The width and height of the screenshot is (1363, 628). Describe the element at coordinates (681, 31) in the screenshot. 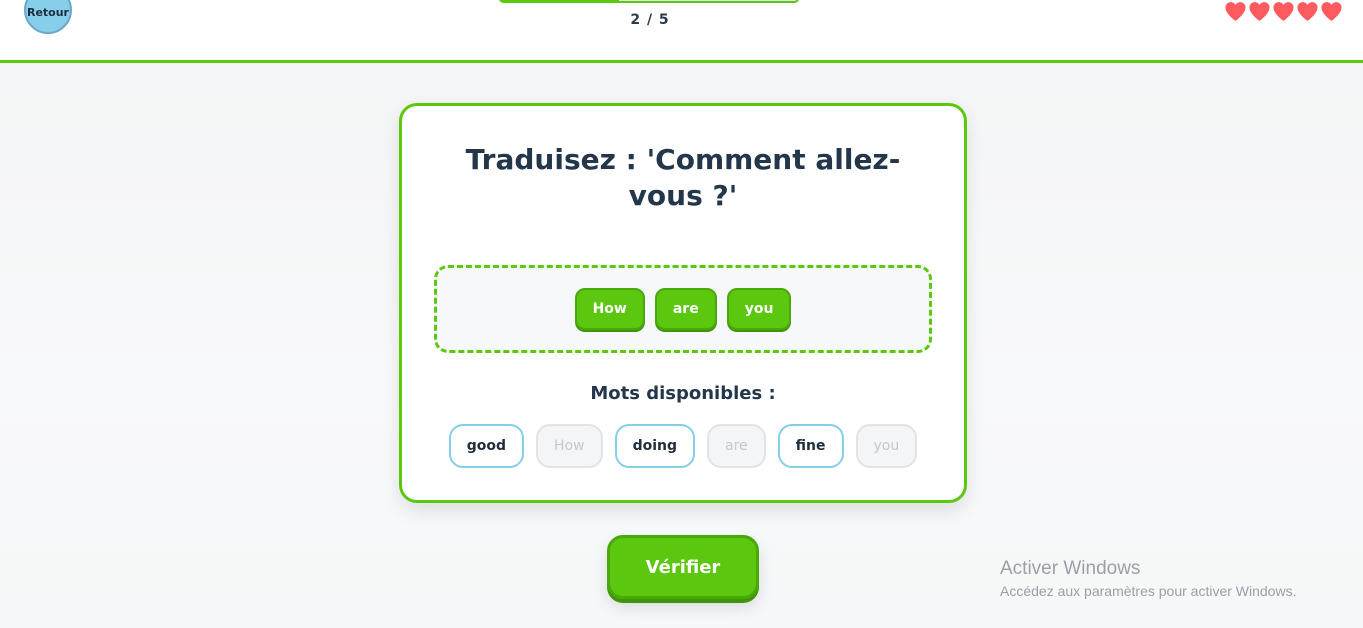

I see `top-bar: Retour 2 / 5` at that location.